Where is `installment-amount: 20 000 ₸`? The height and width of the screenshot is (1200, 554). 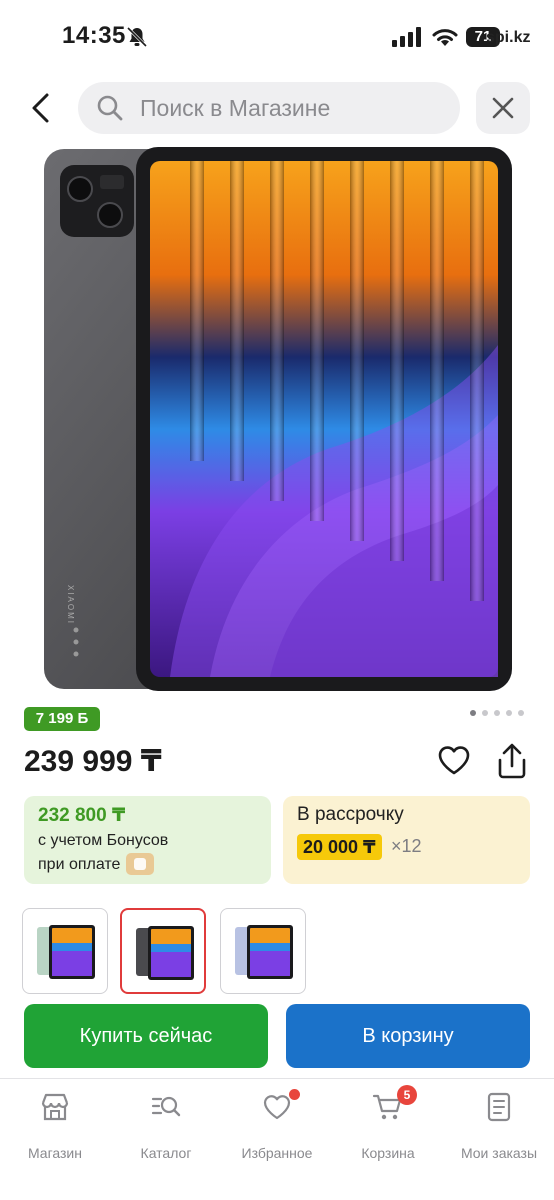 installment-amount: 20 000 ₸ is located at coordinates (339, 847).